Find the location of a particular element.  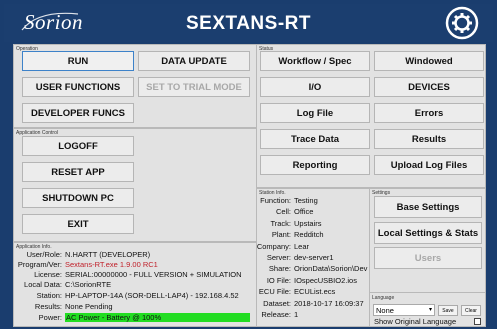

station-info-key: Function: is located at coordinates (275, 200).